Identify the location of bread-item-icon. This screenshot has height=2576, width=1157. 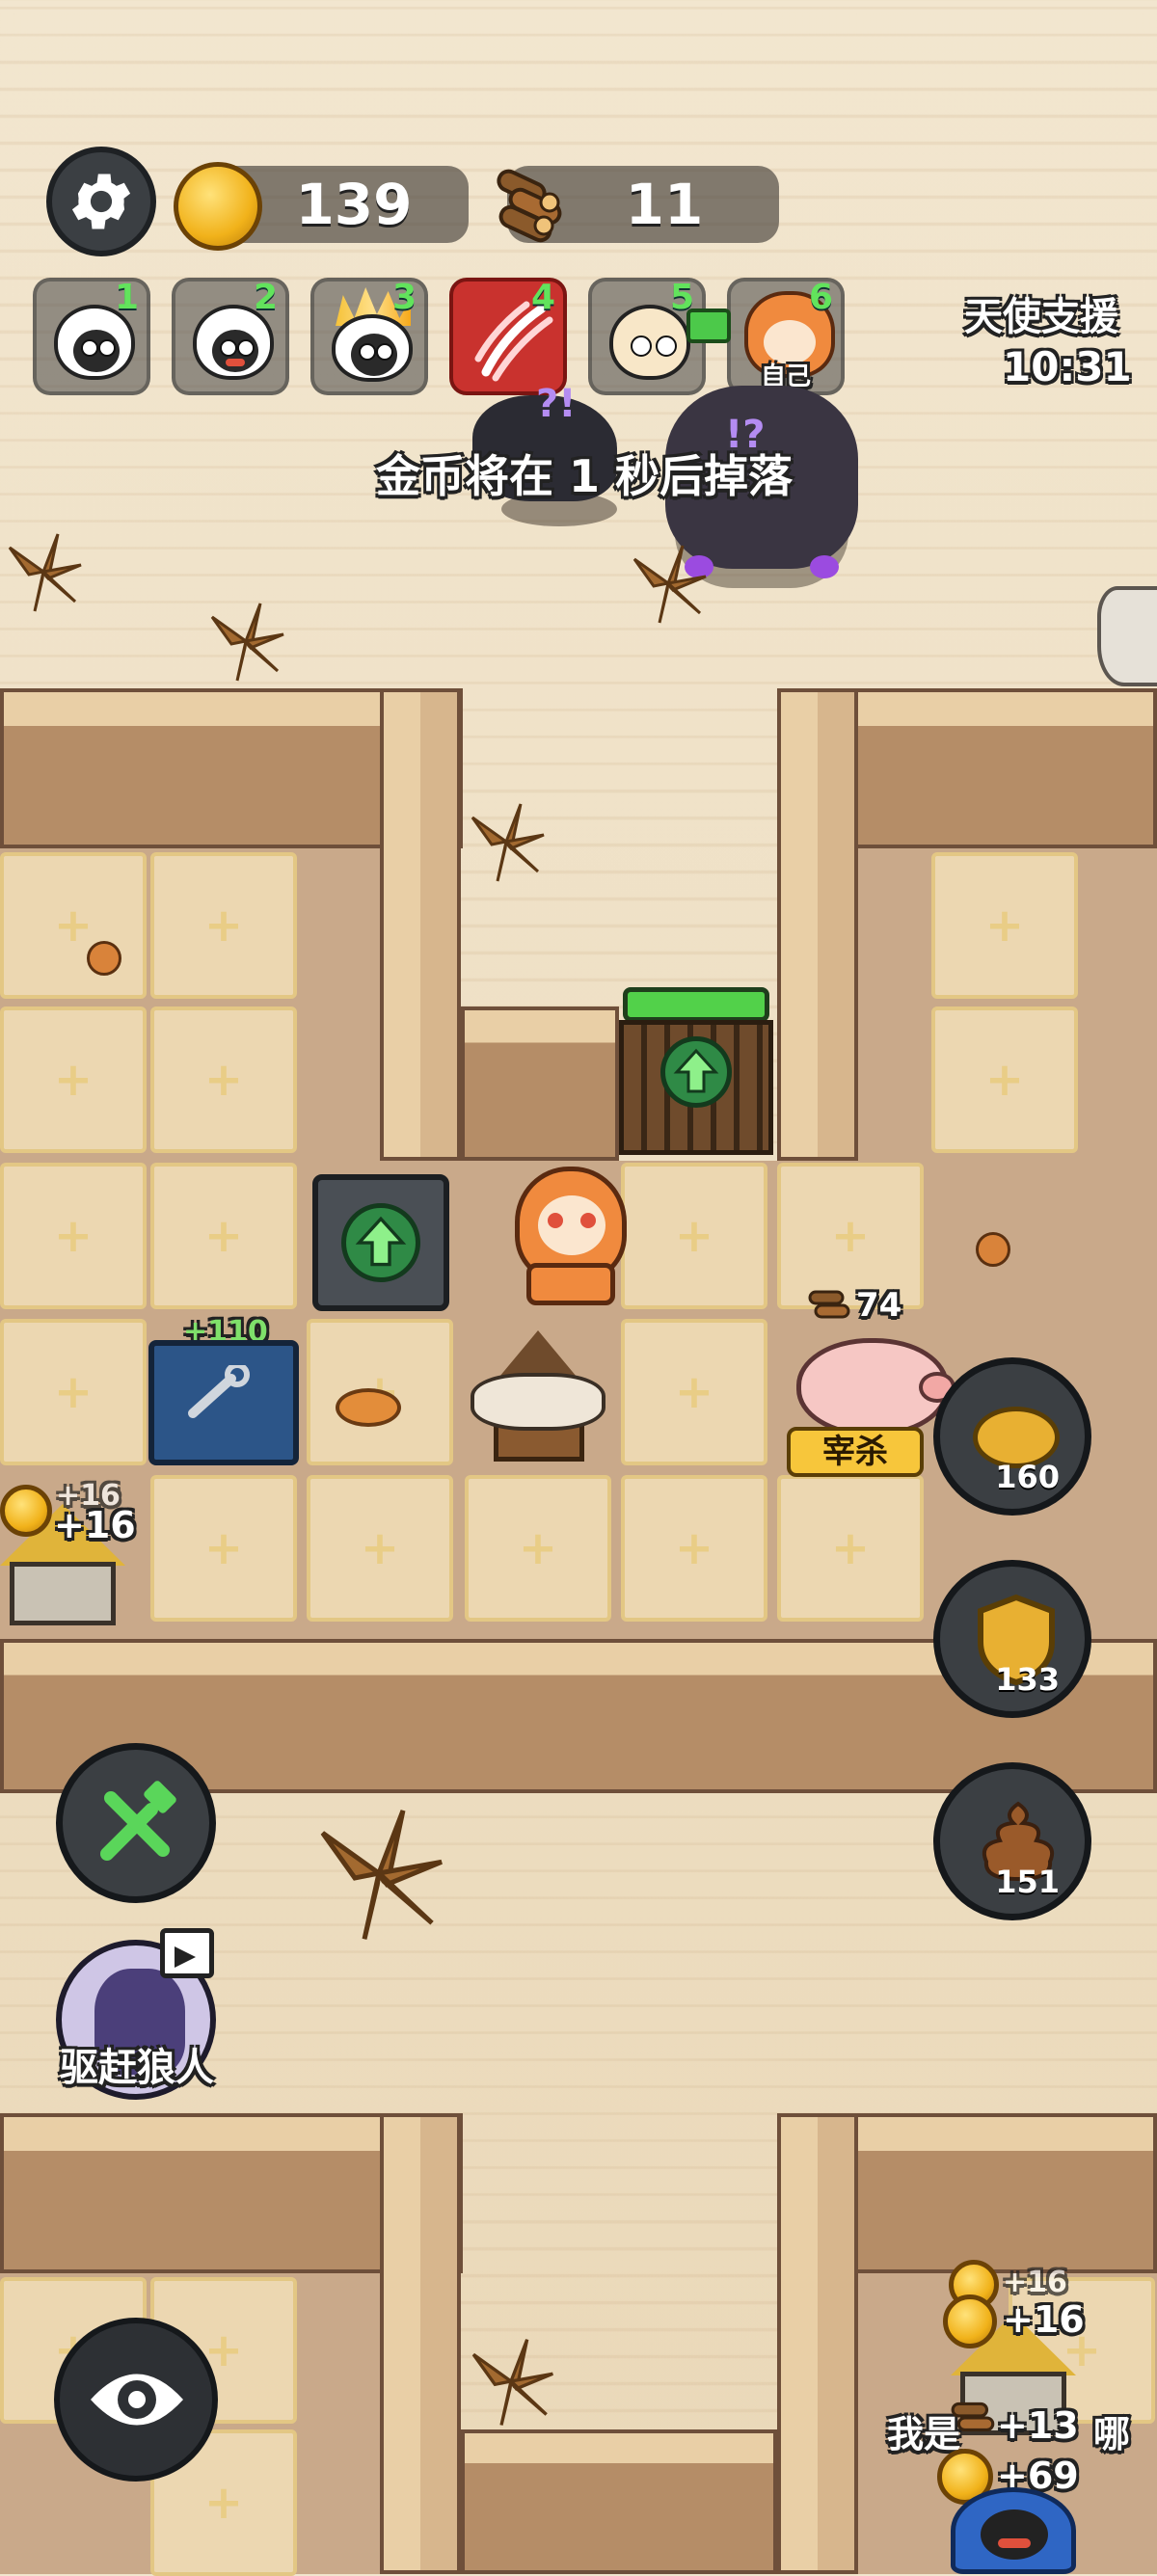
(368, 1408).